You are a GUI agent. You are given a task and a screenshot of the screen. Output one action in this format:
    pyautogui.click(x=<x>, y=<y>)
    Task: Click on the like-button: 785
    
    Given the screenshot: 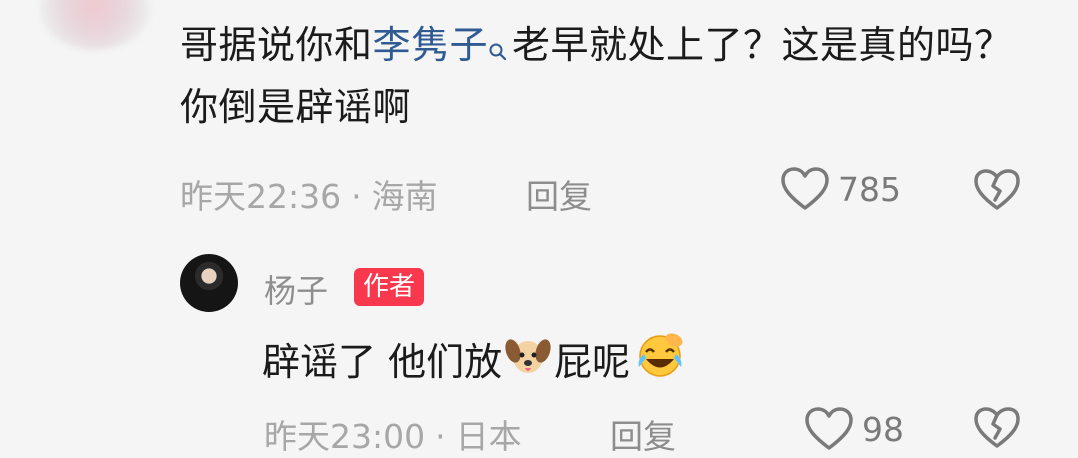 What is the action you would take?
    pyautogui.click(x=840, y=189)
    